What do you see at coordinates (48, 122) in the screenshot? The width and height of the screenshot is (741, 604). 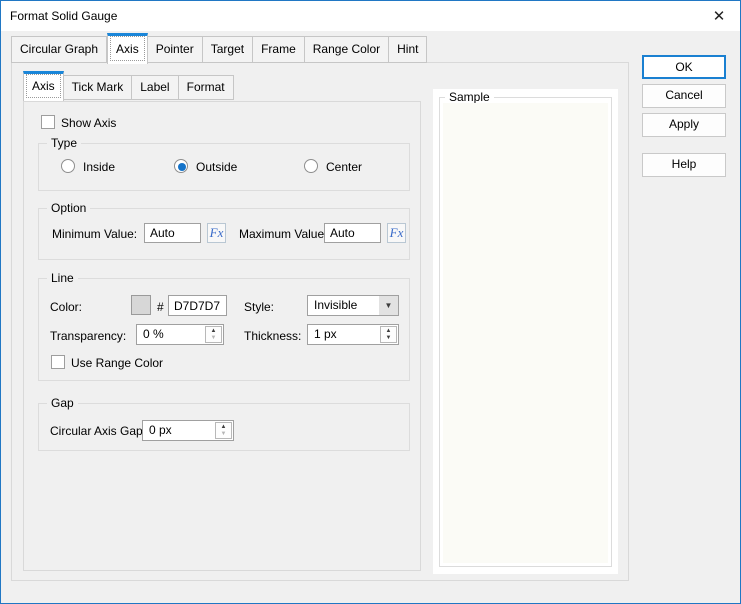 I see `show-axis-checkbox` at bounding box center [48, 122].